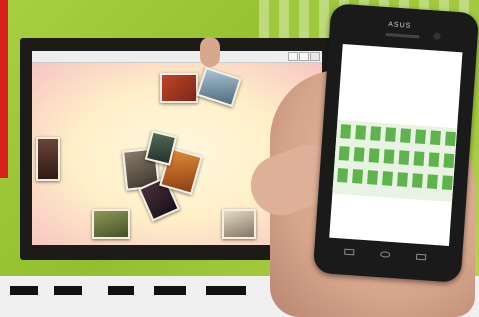 The image size is (479, 317). Describe the element at coordinates (177, 57) in the screenshot. I see `window-titlebar` at that location.